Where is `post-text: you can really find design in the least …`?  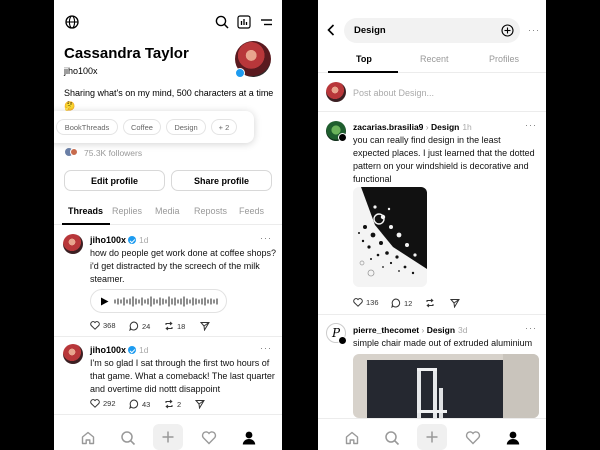
post-text: you can really find design in the least … is located at coordinates (444, 159).